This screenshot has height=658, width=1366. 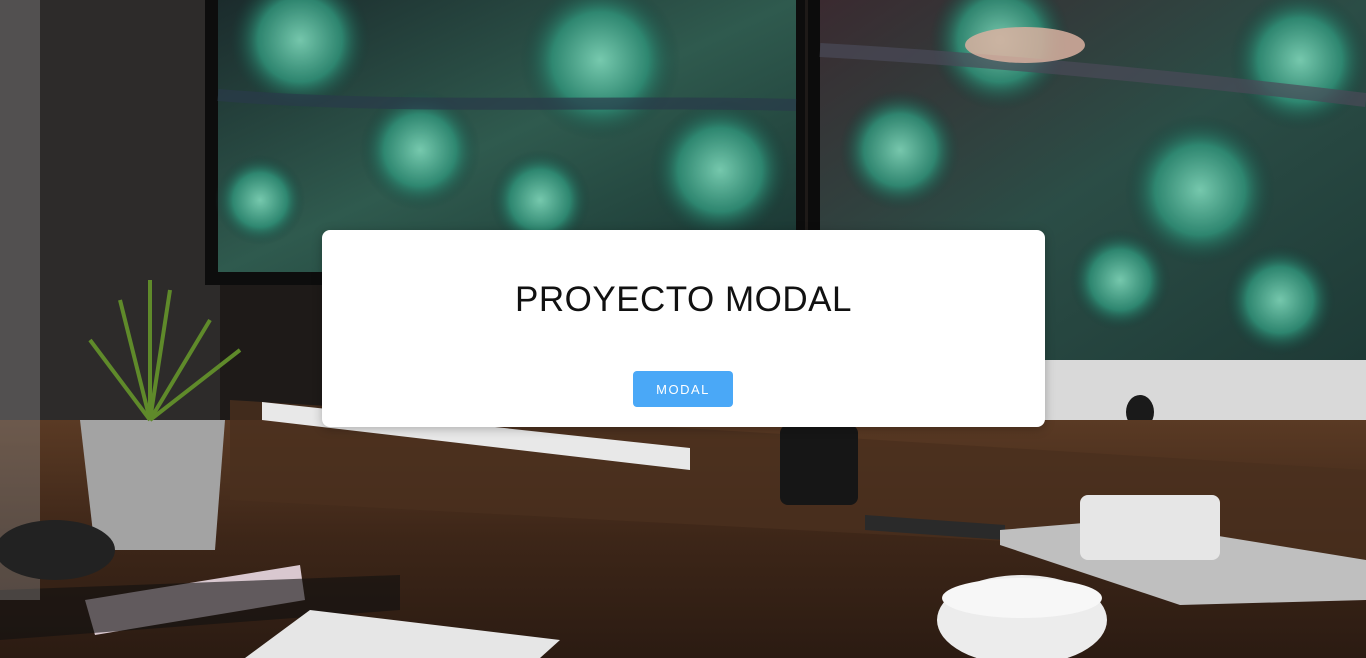 I want to click on open-modal-button: MODAL, so click(x=683, y=389).